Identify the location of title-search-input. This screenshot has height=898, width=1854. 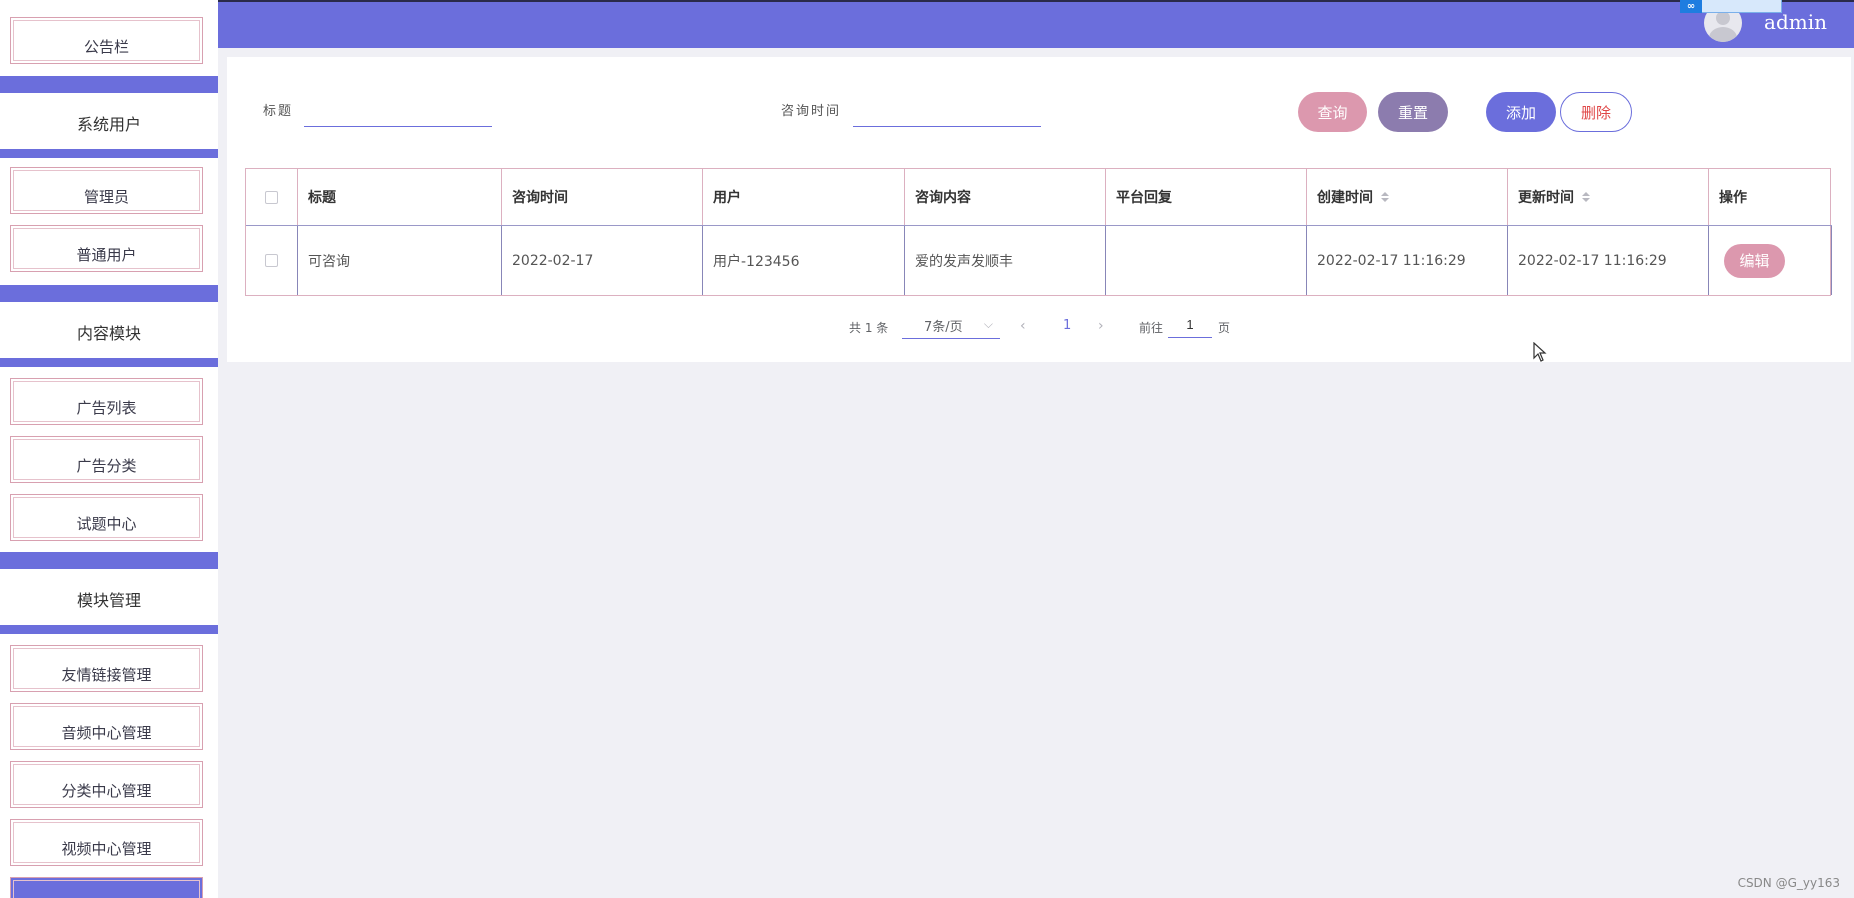
(398, 112).